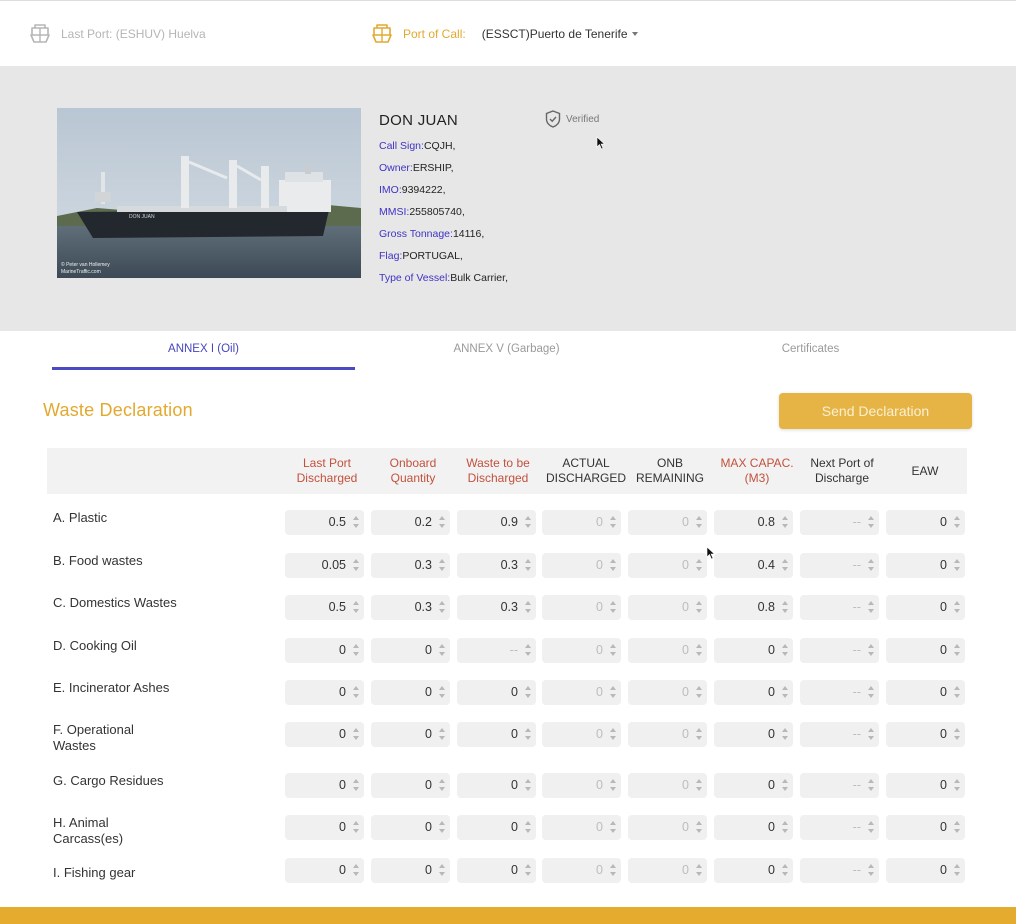 Image resolution: width=1016 pixels, height=924 pixels. What do you see at coordinates (324, 565) in the screenshot?
I see `quantity-stepper: 0.05` at bounding box center [324, 565].